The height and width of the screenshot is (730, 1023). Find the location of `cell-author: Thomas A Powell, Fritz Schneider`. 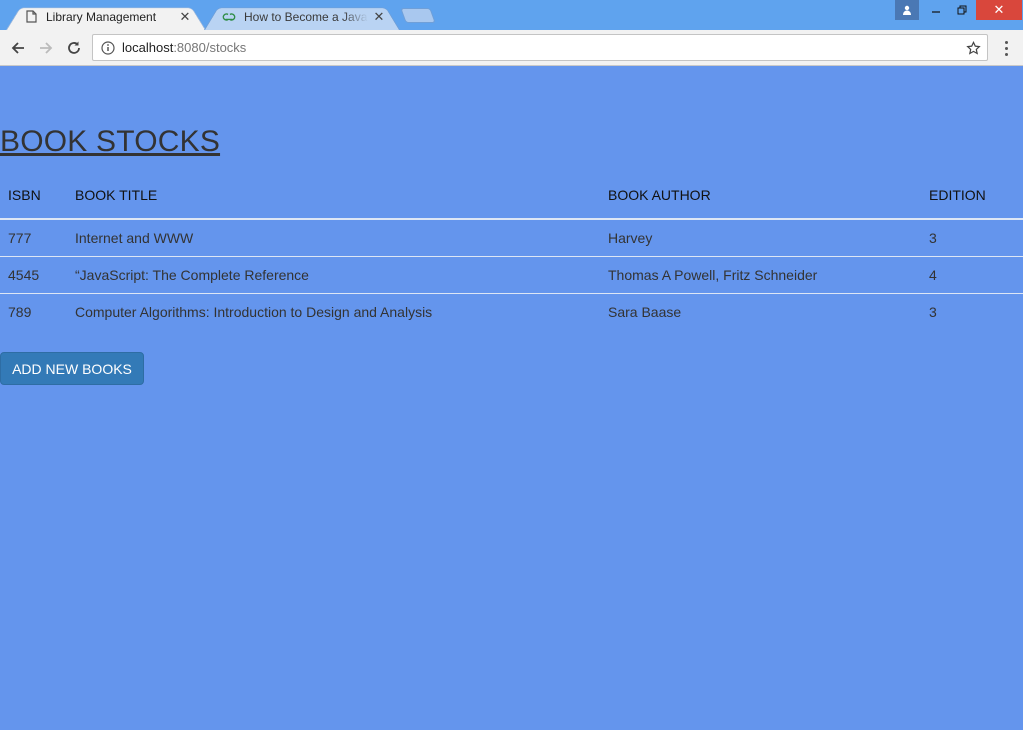

cell-author: Thomas A Powell, Fritz Schneider is located at coordinates (760, 274).